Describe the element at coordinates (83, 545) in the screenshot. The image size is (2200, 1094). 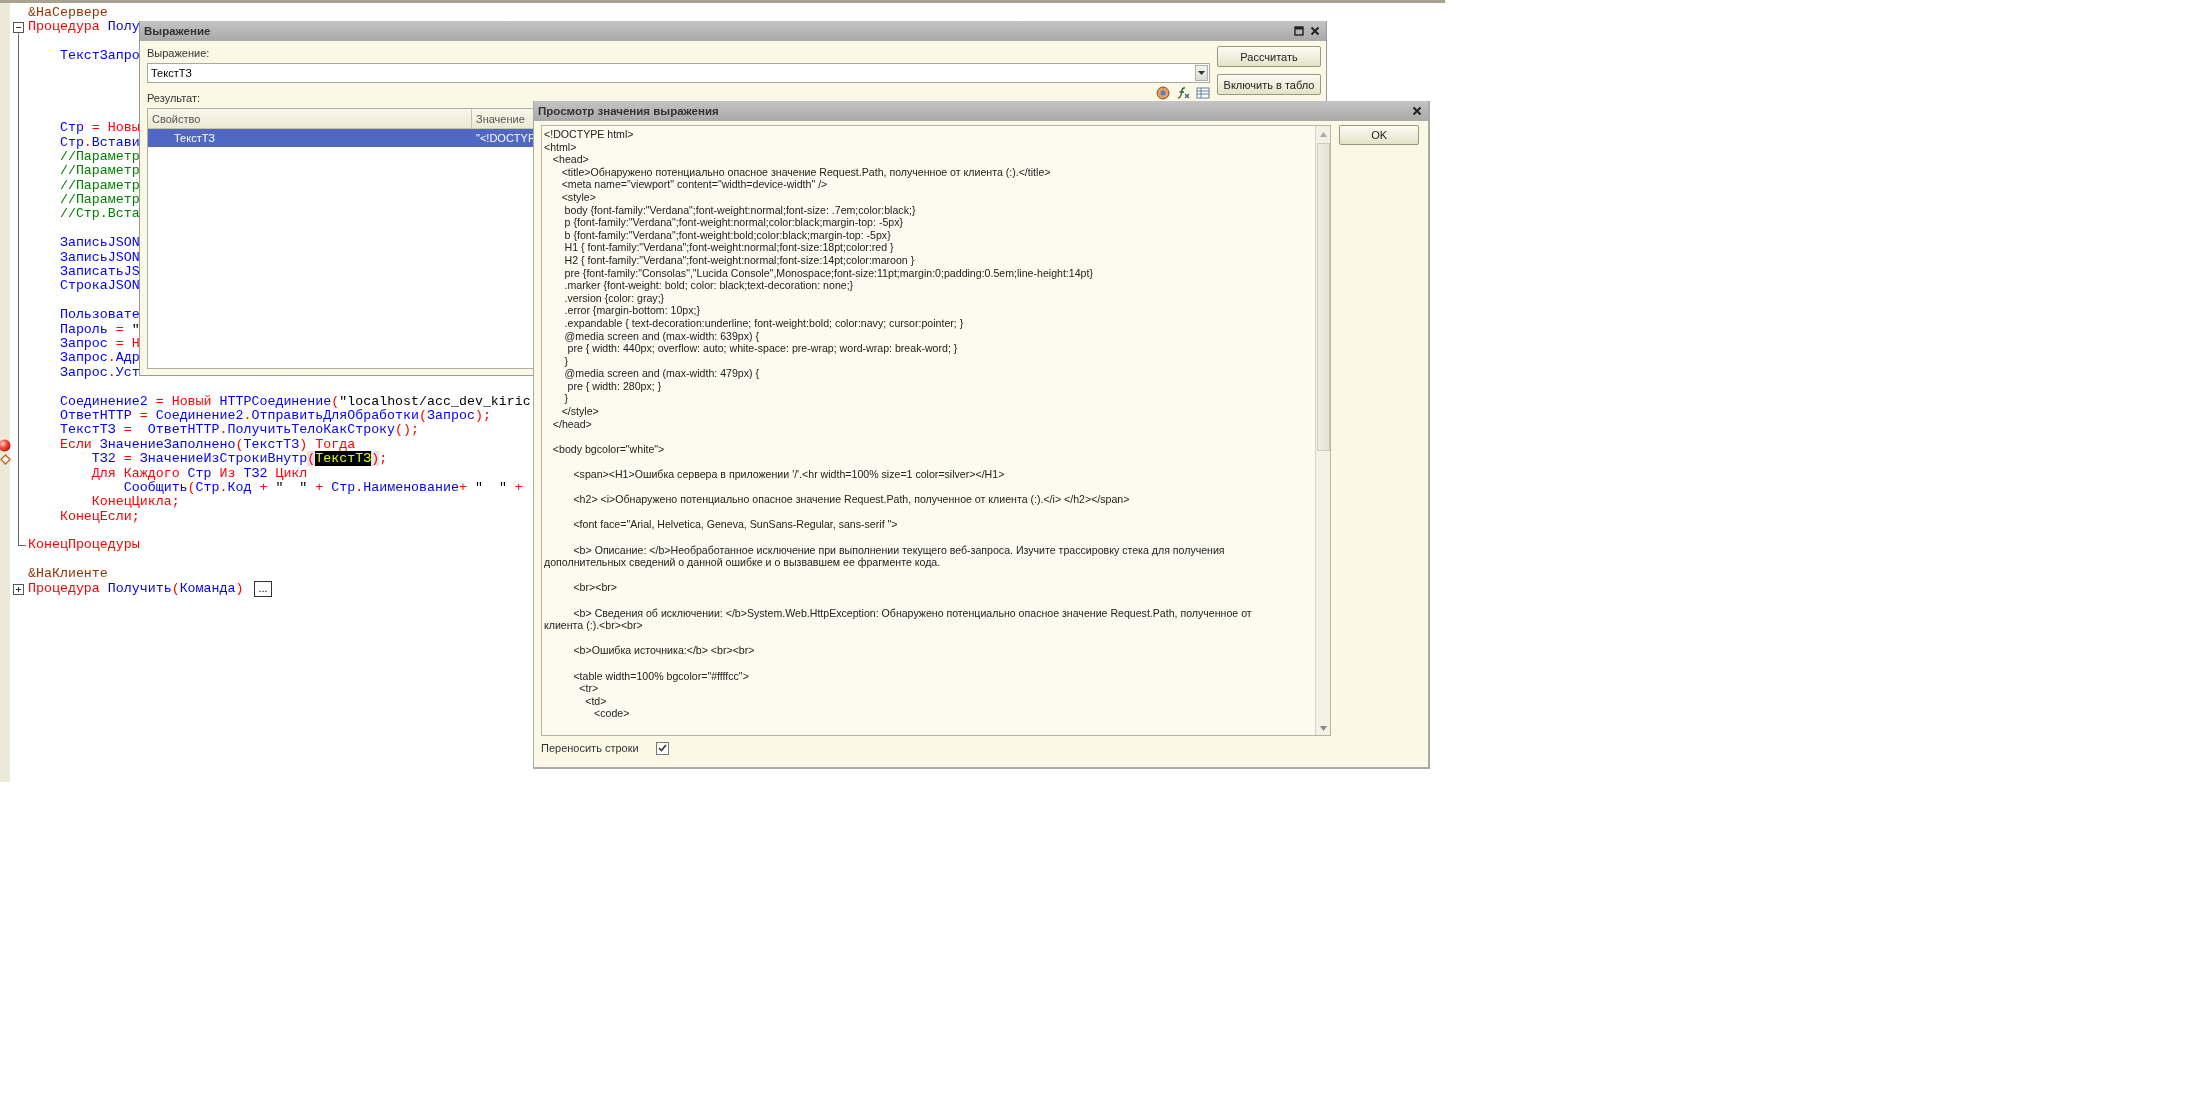
I see `code-line: КонецПроцедуры` at that location.